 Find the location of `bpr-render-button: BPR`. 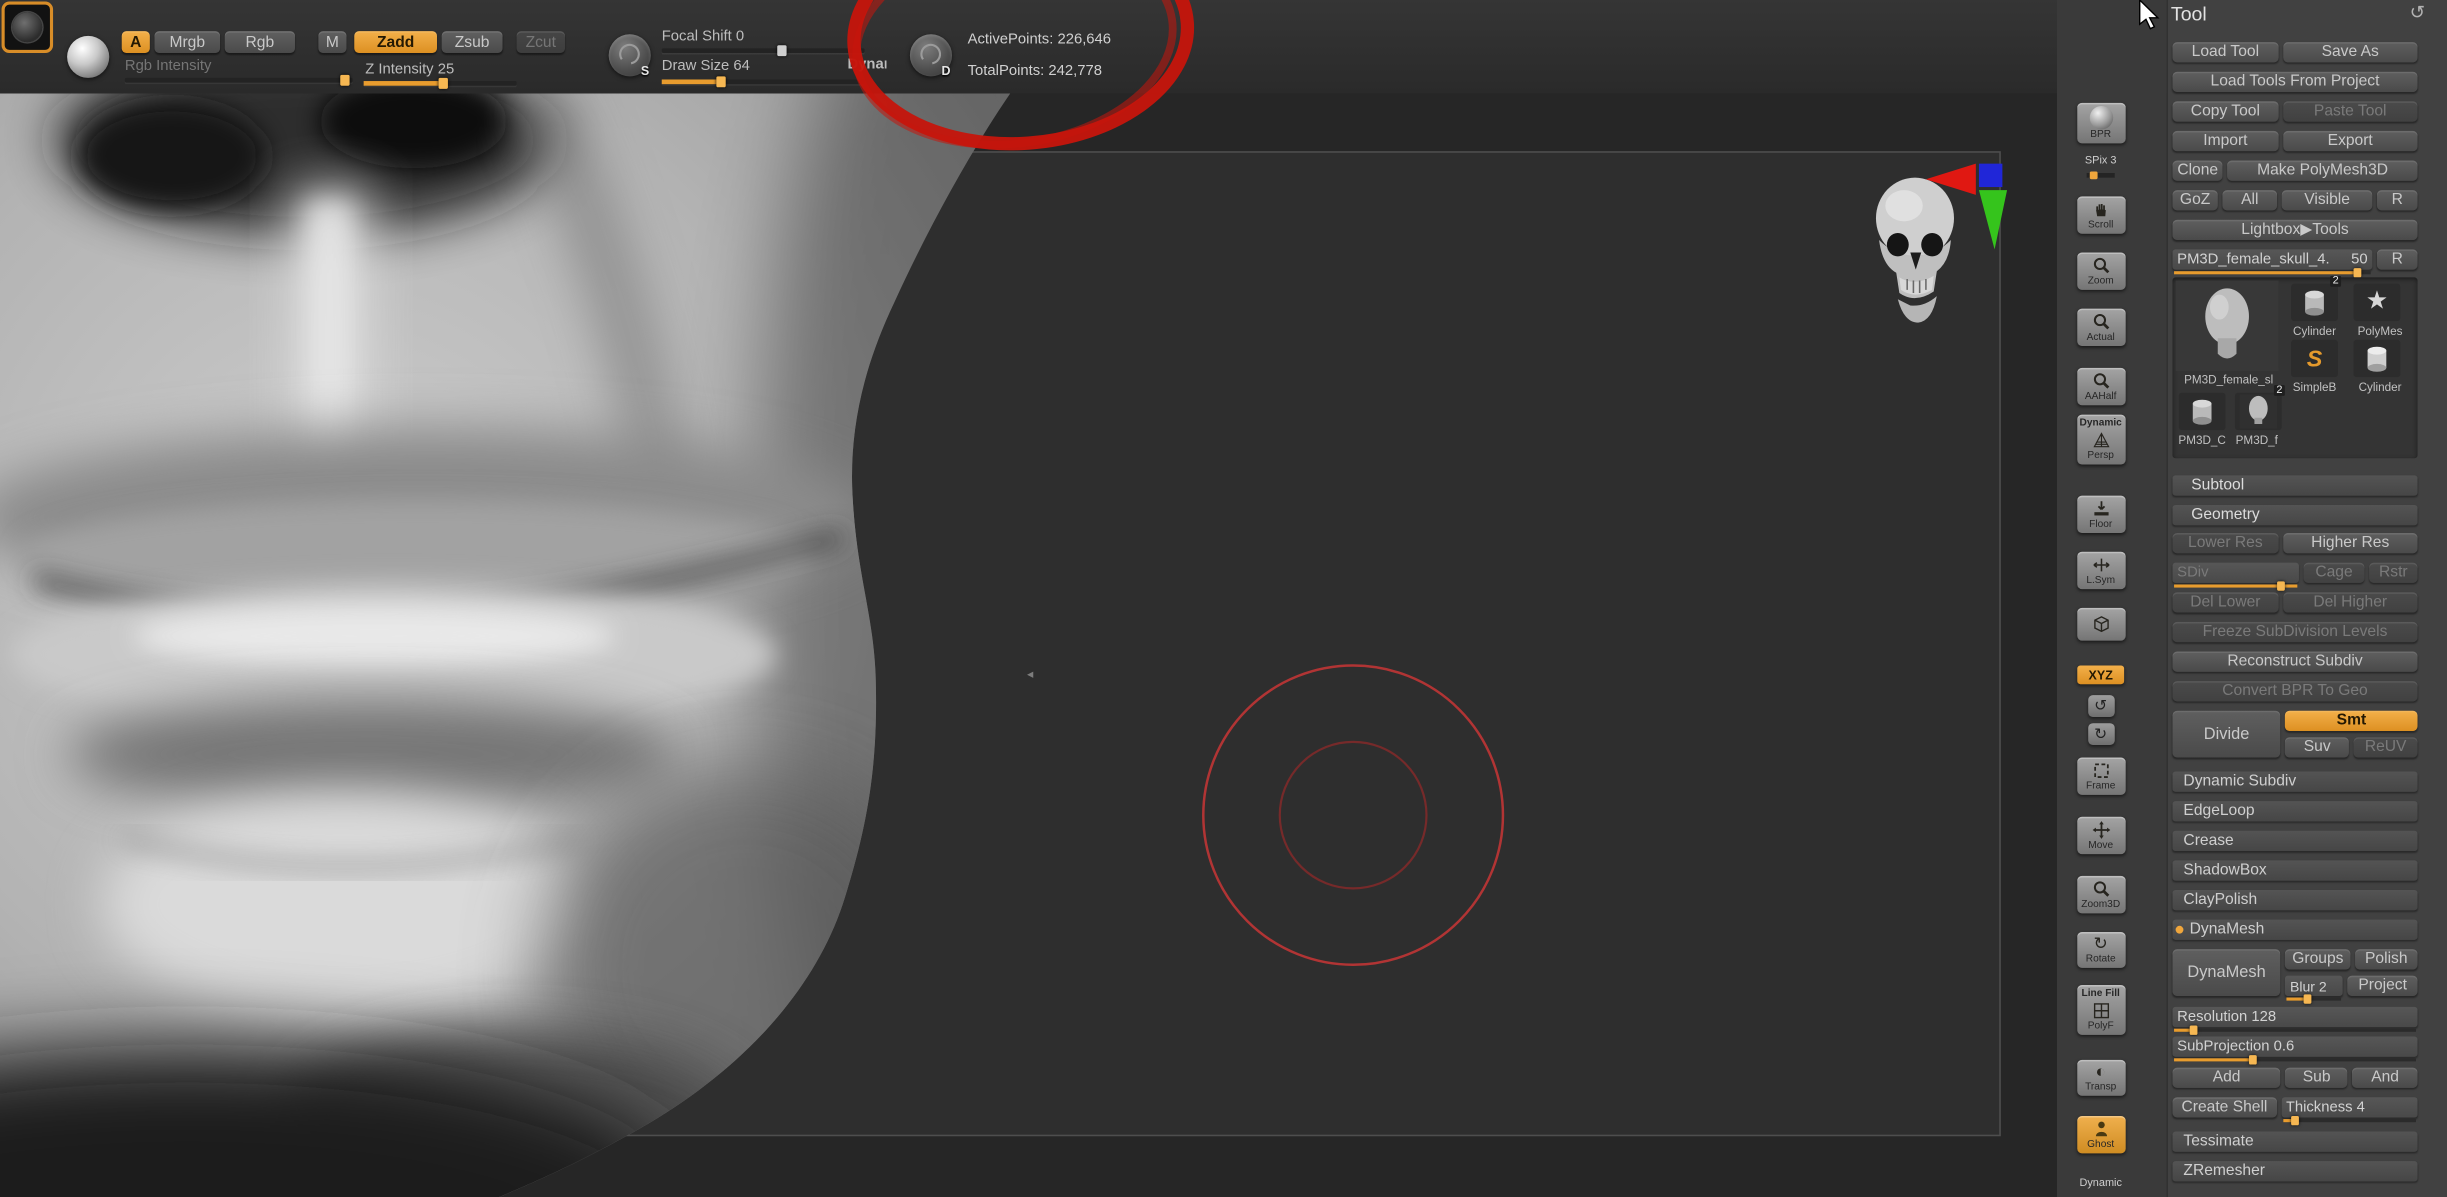

bpr-render-button: BPR is located at coordinates (2100, 123).